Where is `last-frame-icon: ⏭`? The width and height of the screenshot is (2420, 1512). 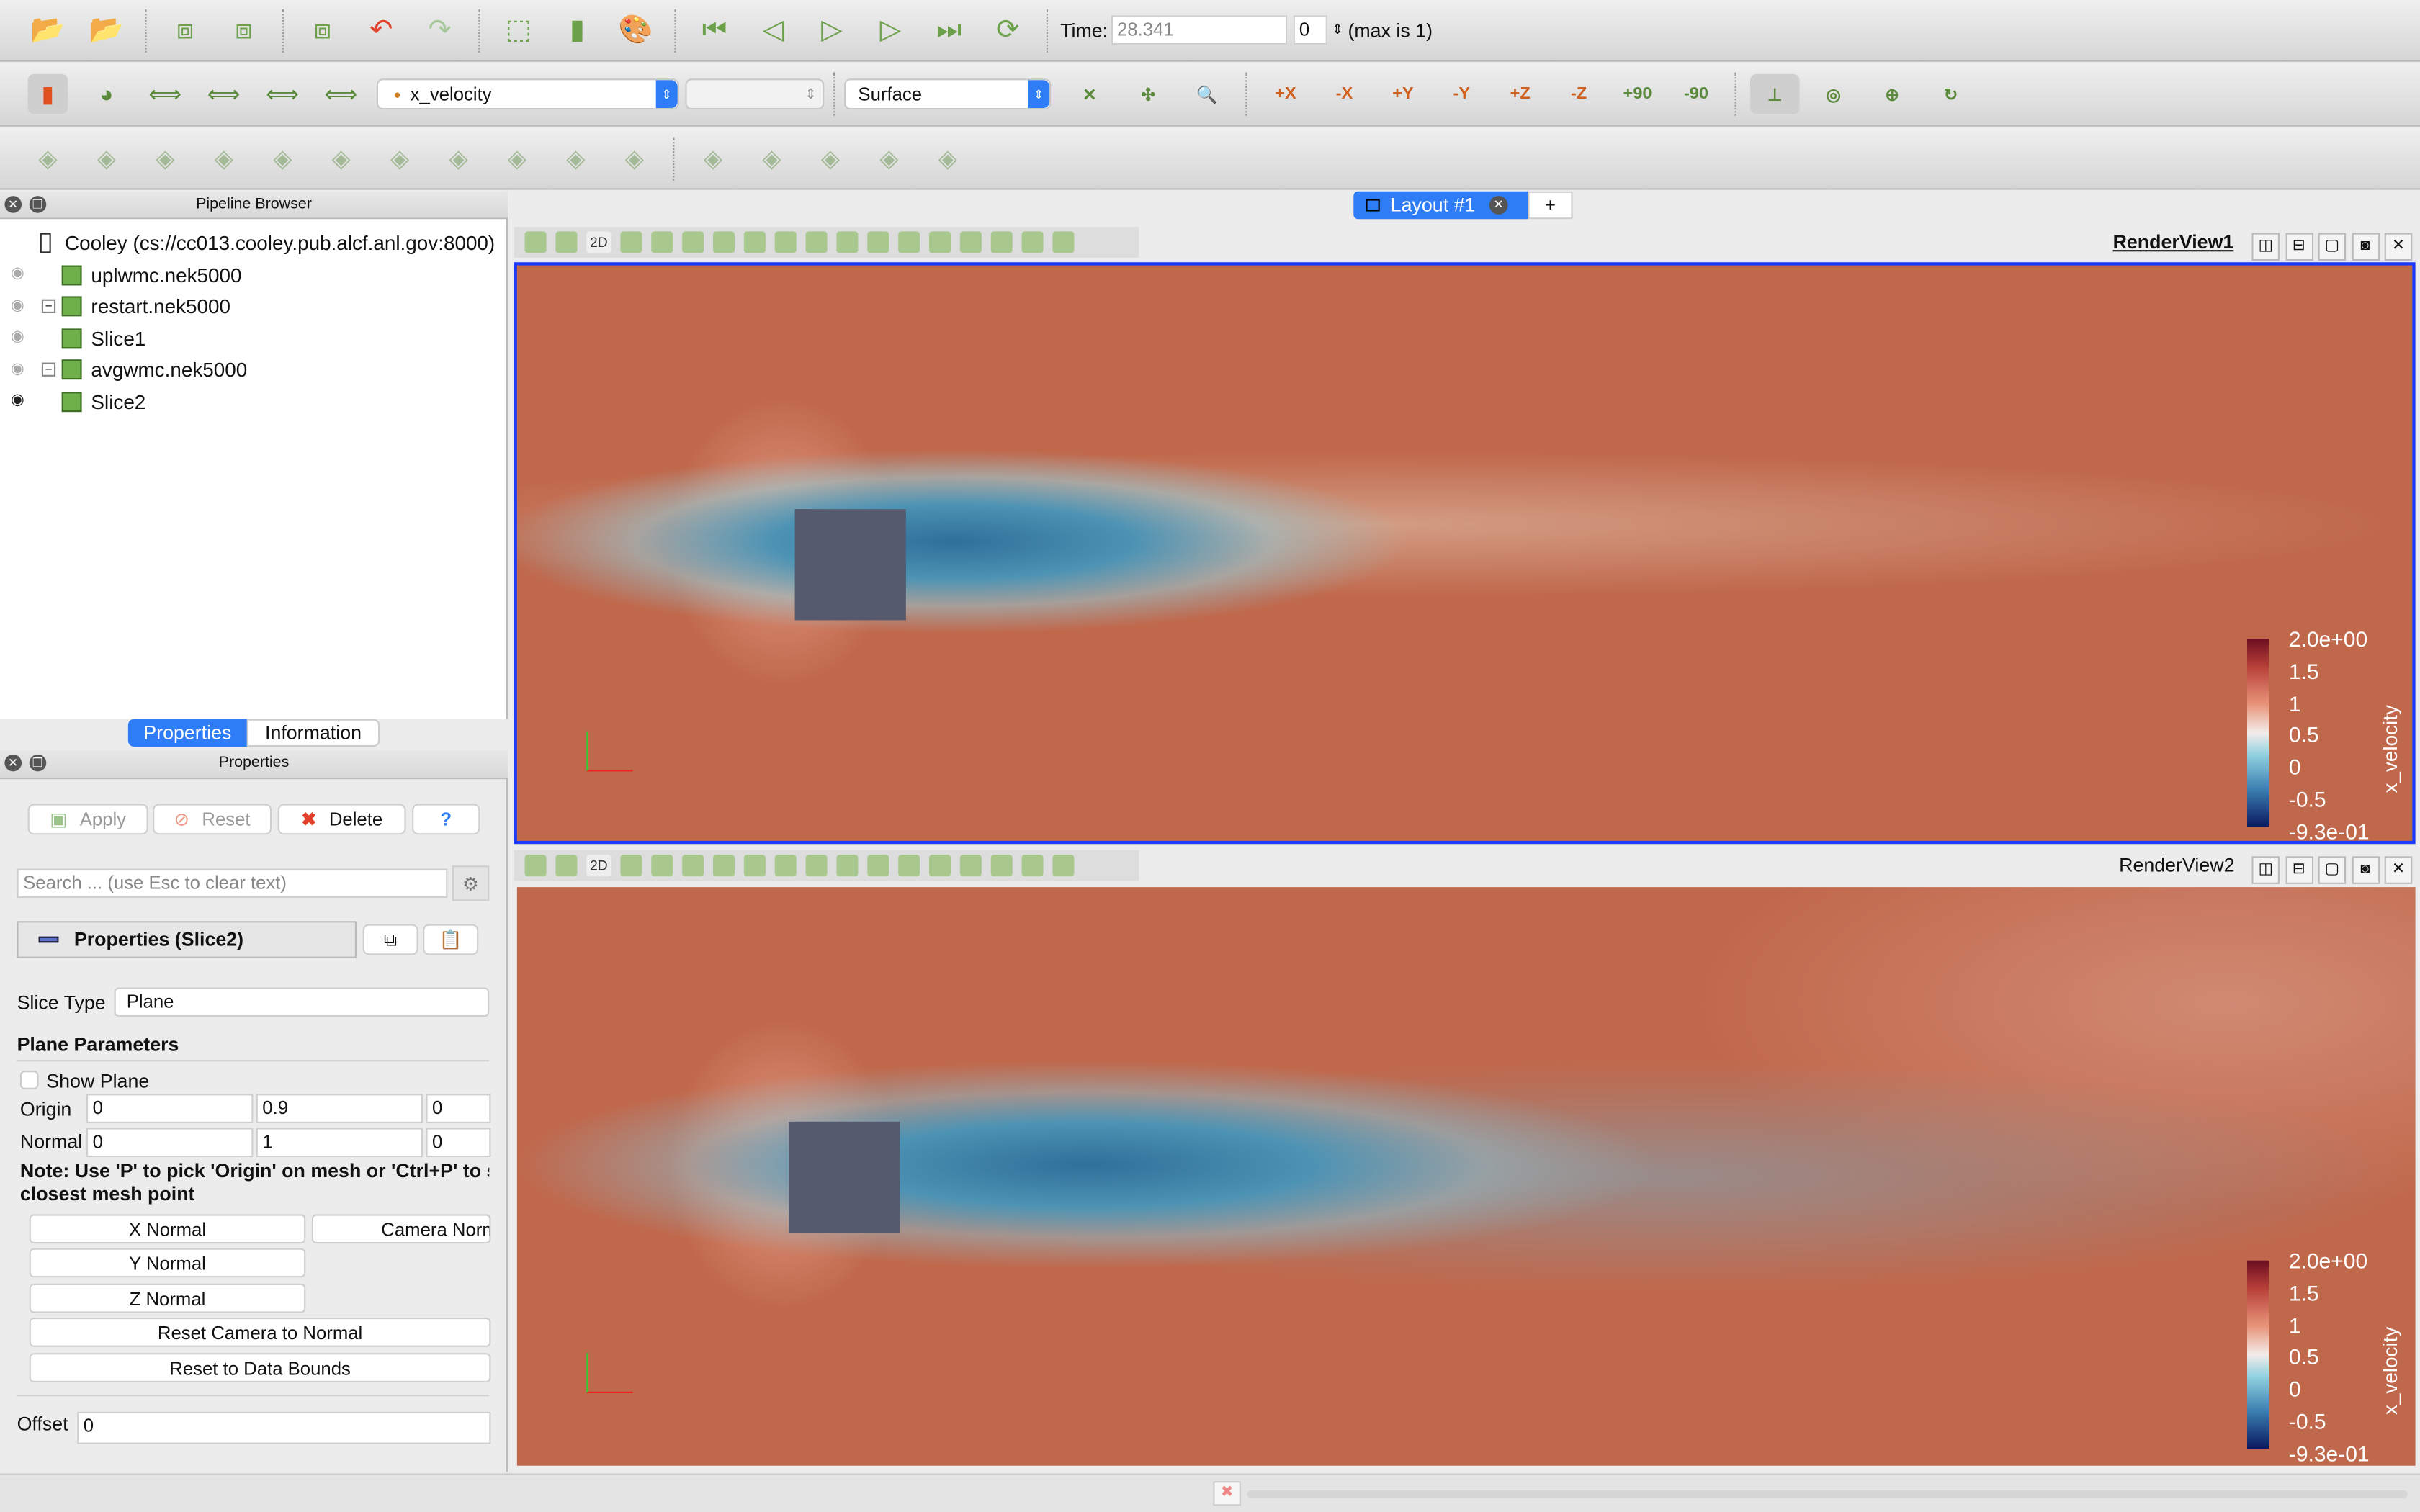
last-frame-icon: ⏭ is located at coordinates (949, 30).